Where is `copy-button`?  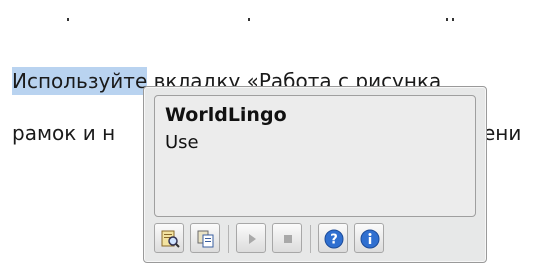 copy-button is located at coordinates (205, 238).